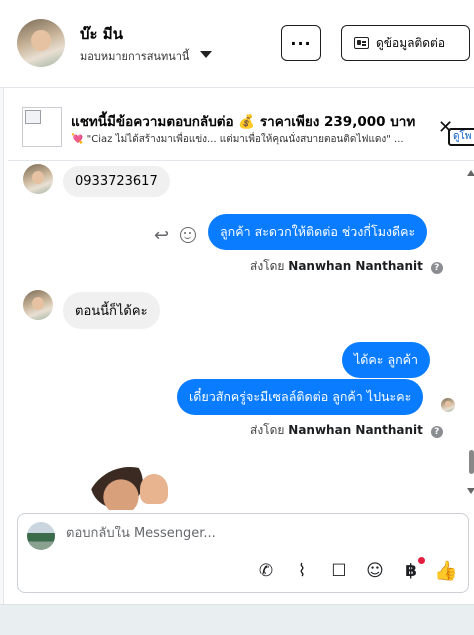 The width and height of the screenshot is (474, 635). What do you see at coordinates (188, 235) in the screenshot?
I see `react-emoji-icon` at bounding box center [188, 235].